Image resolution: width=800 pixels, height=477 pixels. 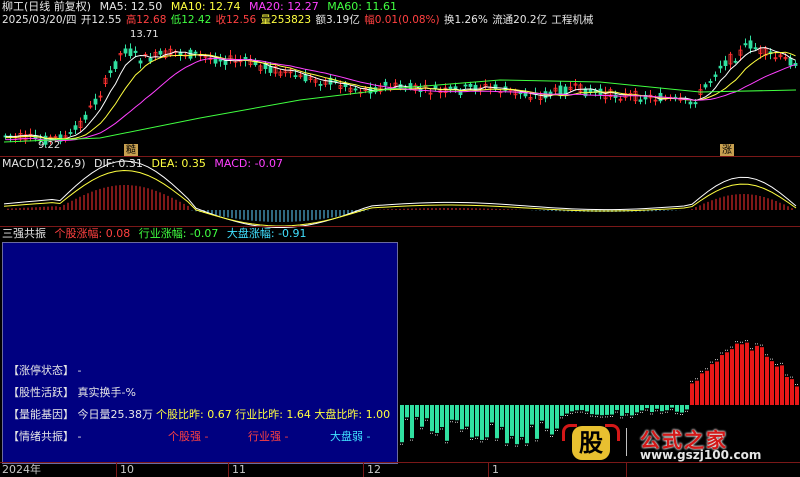 I want to click on macd-dea: DEA: 0.35, so click(x=178, y=163).